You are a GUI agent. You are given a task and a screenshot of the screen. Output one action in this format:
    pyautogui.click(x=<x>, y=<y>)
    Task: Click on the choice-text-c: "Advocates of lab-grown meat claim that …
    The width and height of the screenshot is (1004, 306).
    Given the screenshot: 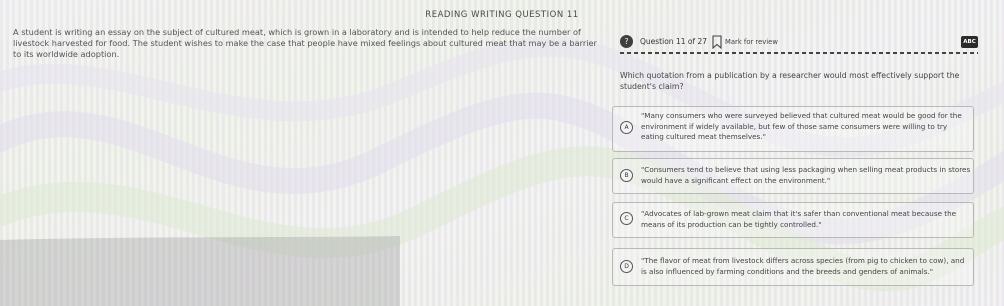 What is the action you would take?
    pyautogui.click(x=799, y=219)
    